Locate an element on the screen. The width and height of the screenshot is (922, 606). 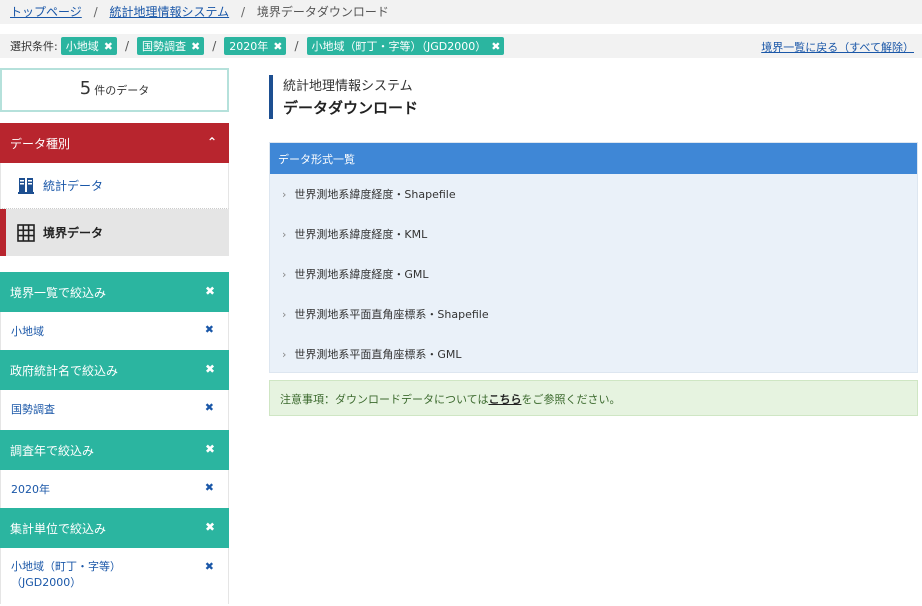
format-item: › 世界測地系緯度経度・KML is located at coordinates (593, 234).